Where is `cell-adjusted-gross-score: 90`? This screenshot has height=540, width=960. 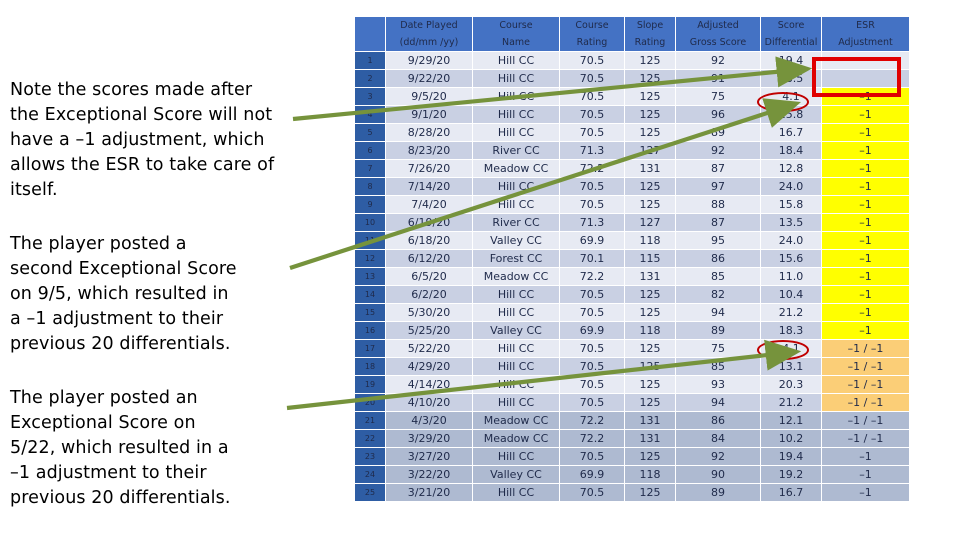
cell-adjusted-gross-score: 90 is located at coordinates (718, 474).